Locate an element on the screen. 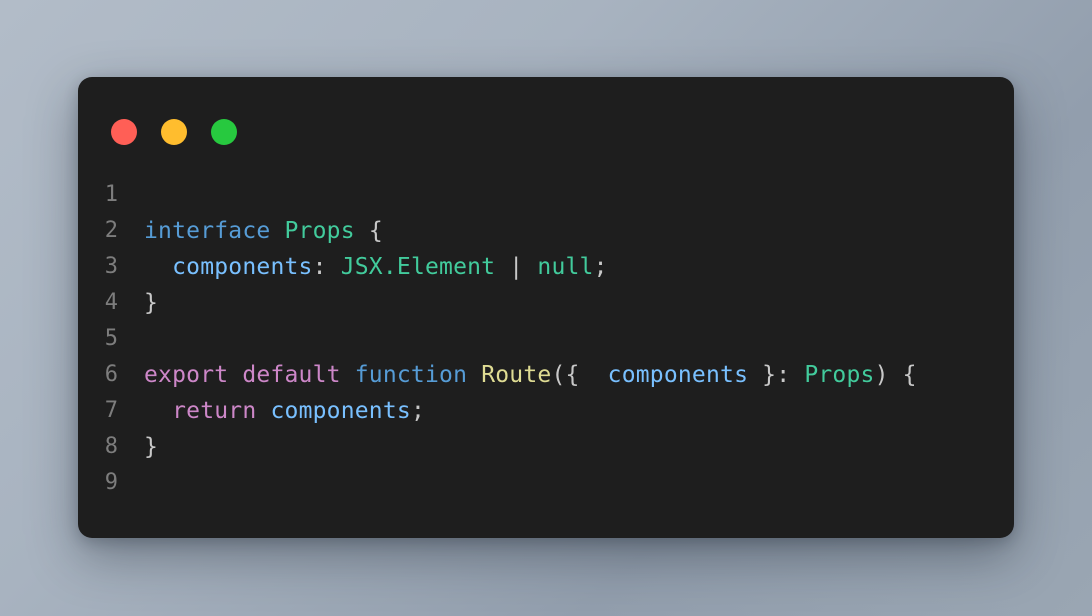 The width and height of the screenshot is (1092, 616). code-line: 3 components: JSX.Element | null; is located at coordinates (546, 267).